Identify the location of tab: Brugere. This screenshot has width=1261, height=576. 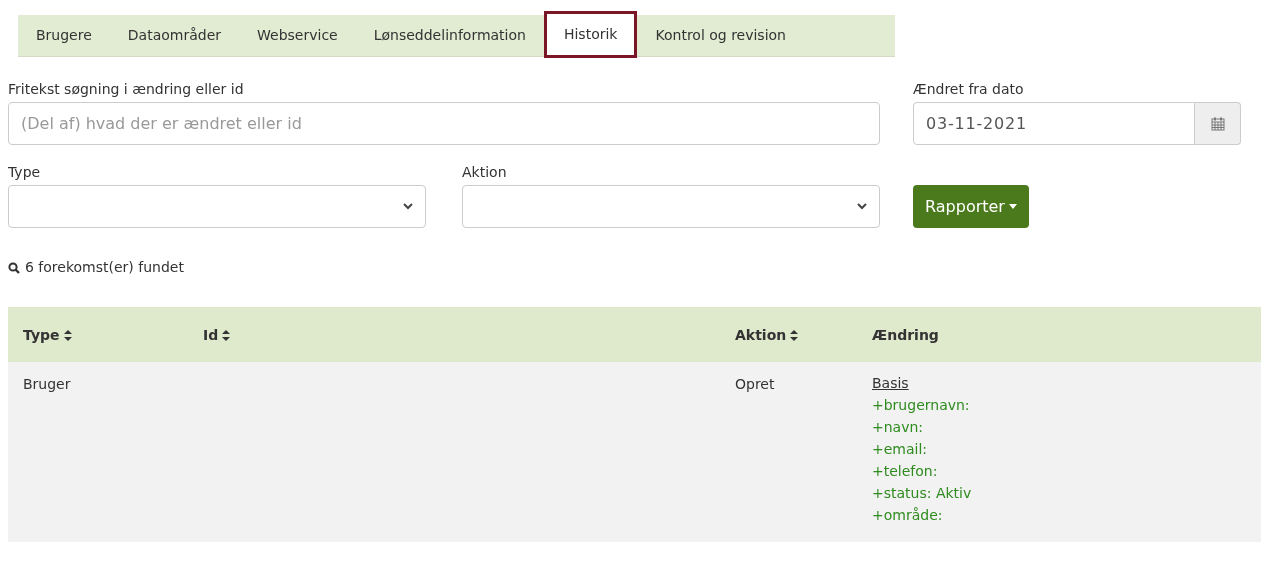
(64, 35).